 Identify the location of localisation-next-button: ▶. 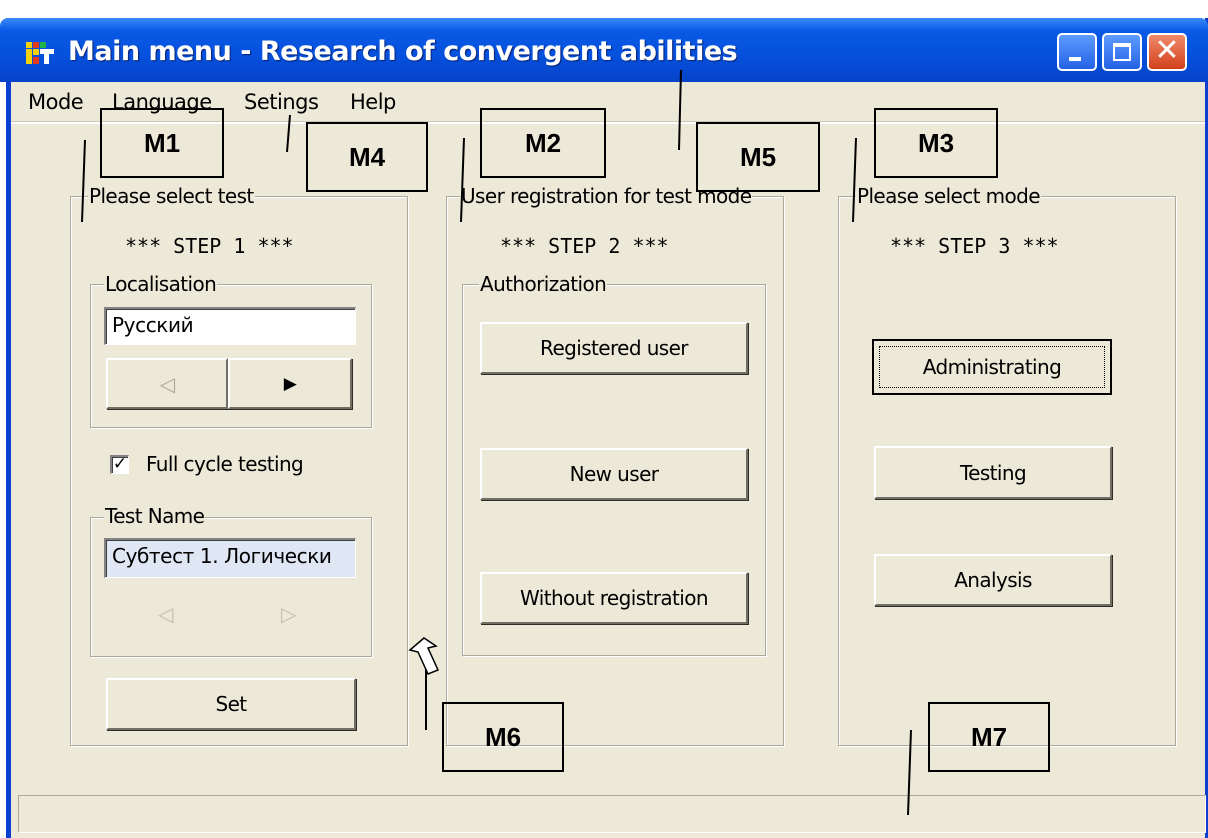
(290, 383).